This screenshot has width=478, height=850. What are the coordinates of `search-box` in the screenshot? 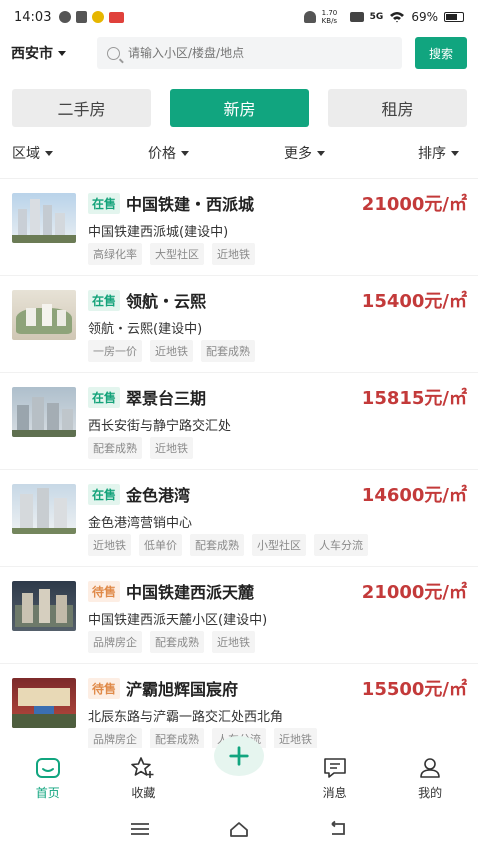 It's located at (249, 53).